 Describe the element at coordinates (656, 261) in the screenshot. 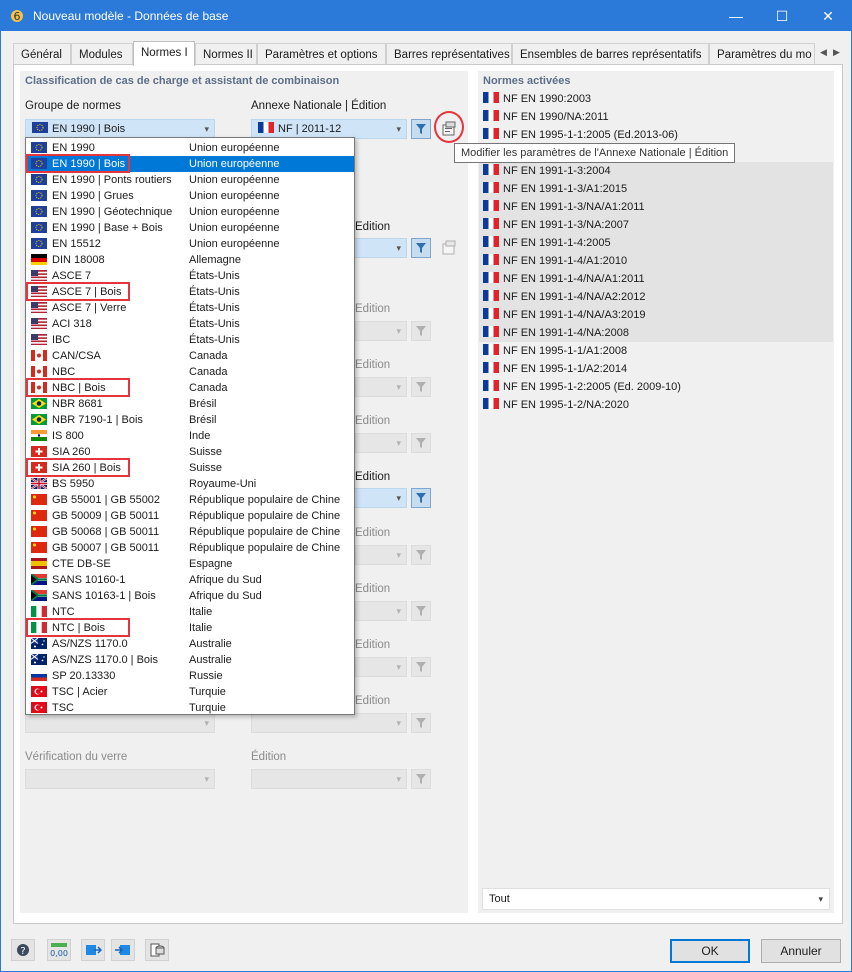

I see `norm-item: NF EN 1991-1-4/A1:2010` at that location.